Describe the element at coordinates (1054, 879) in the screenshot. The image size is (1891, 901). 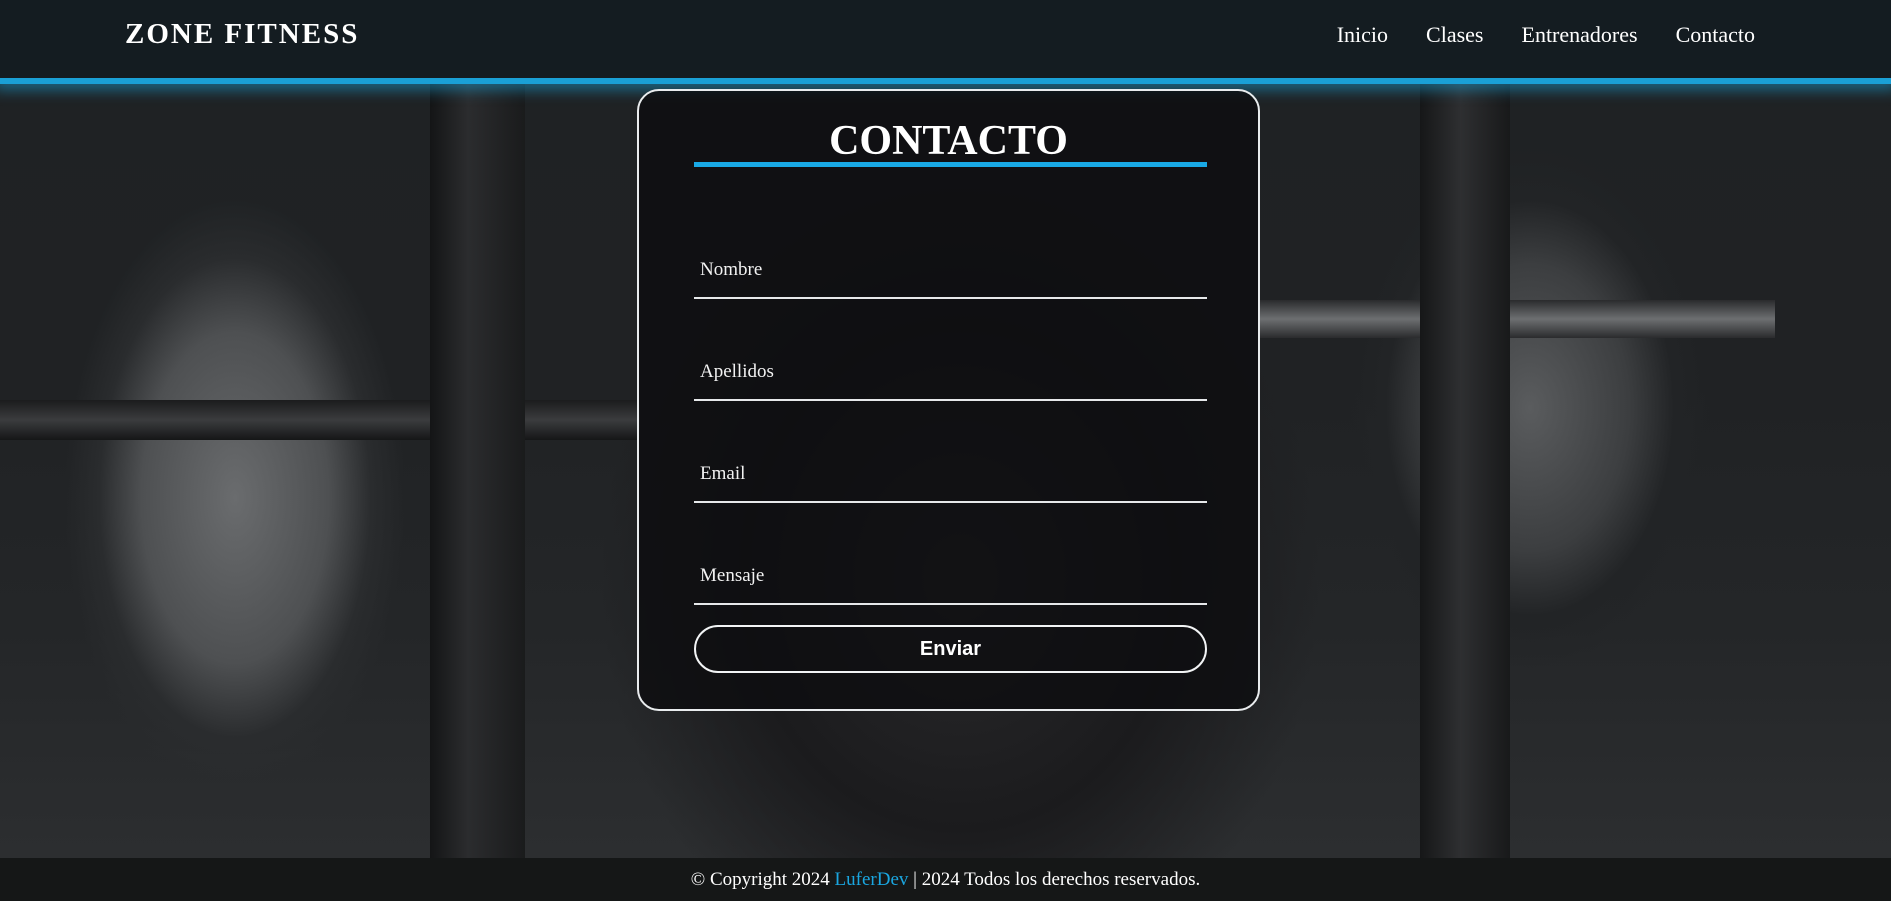
I see `copyright-suffix: | 2024 Todos los derechos reservados.` at that location.